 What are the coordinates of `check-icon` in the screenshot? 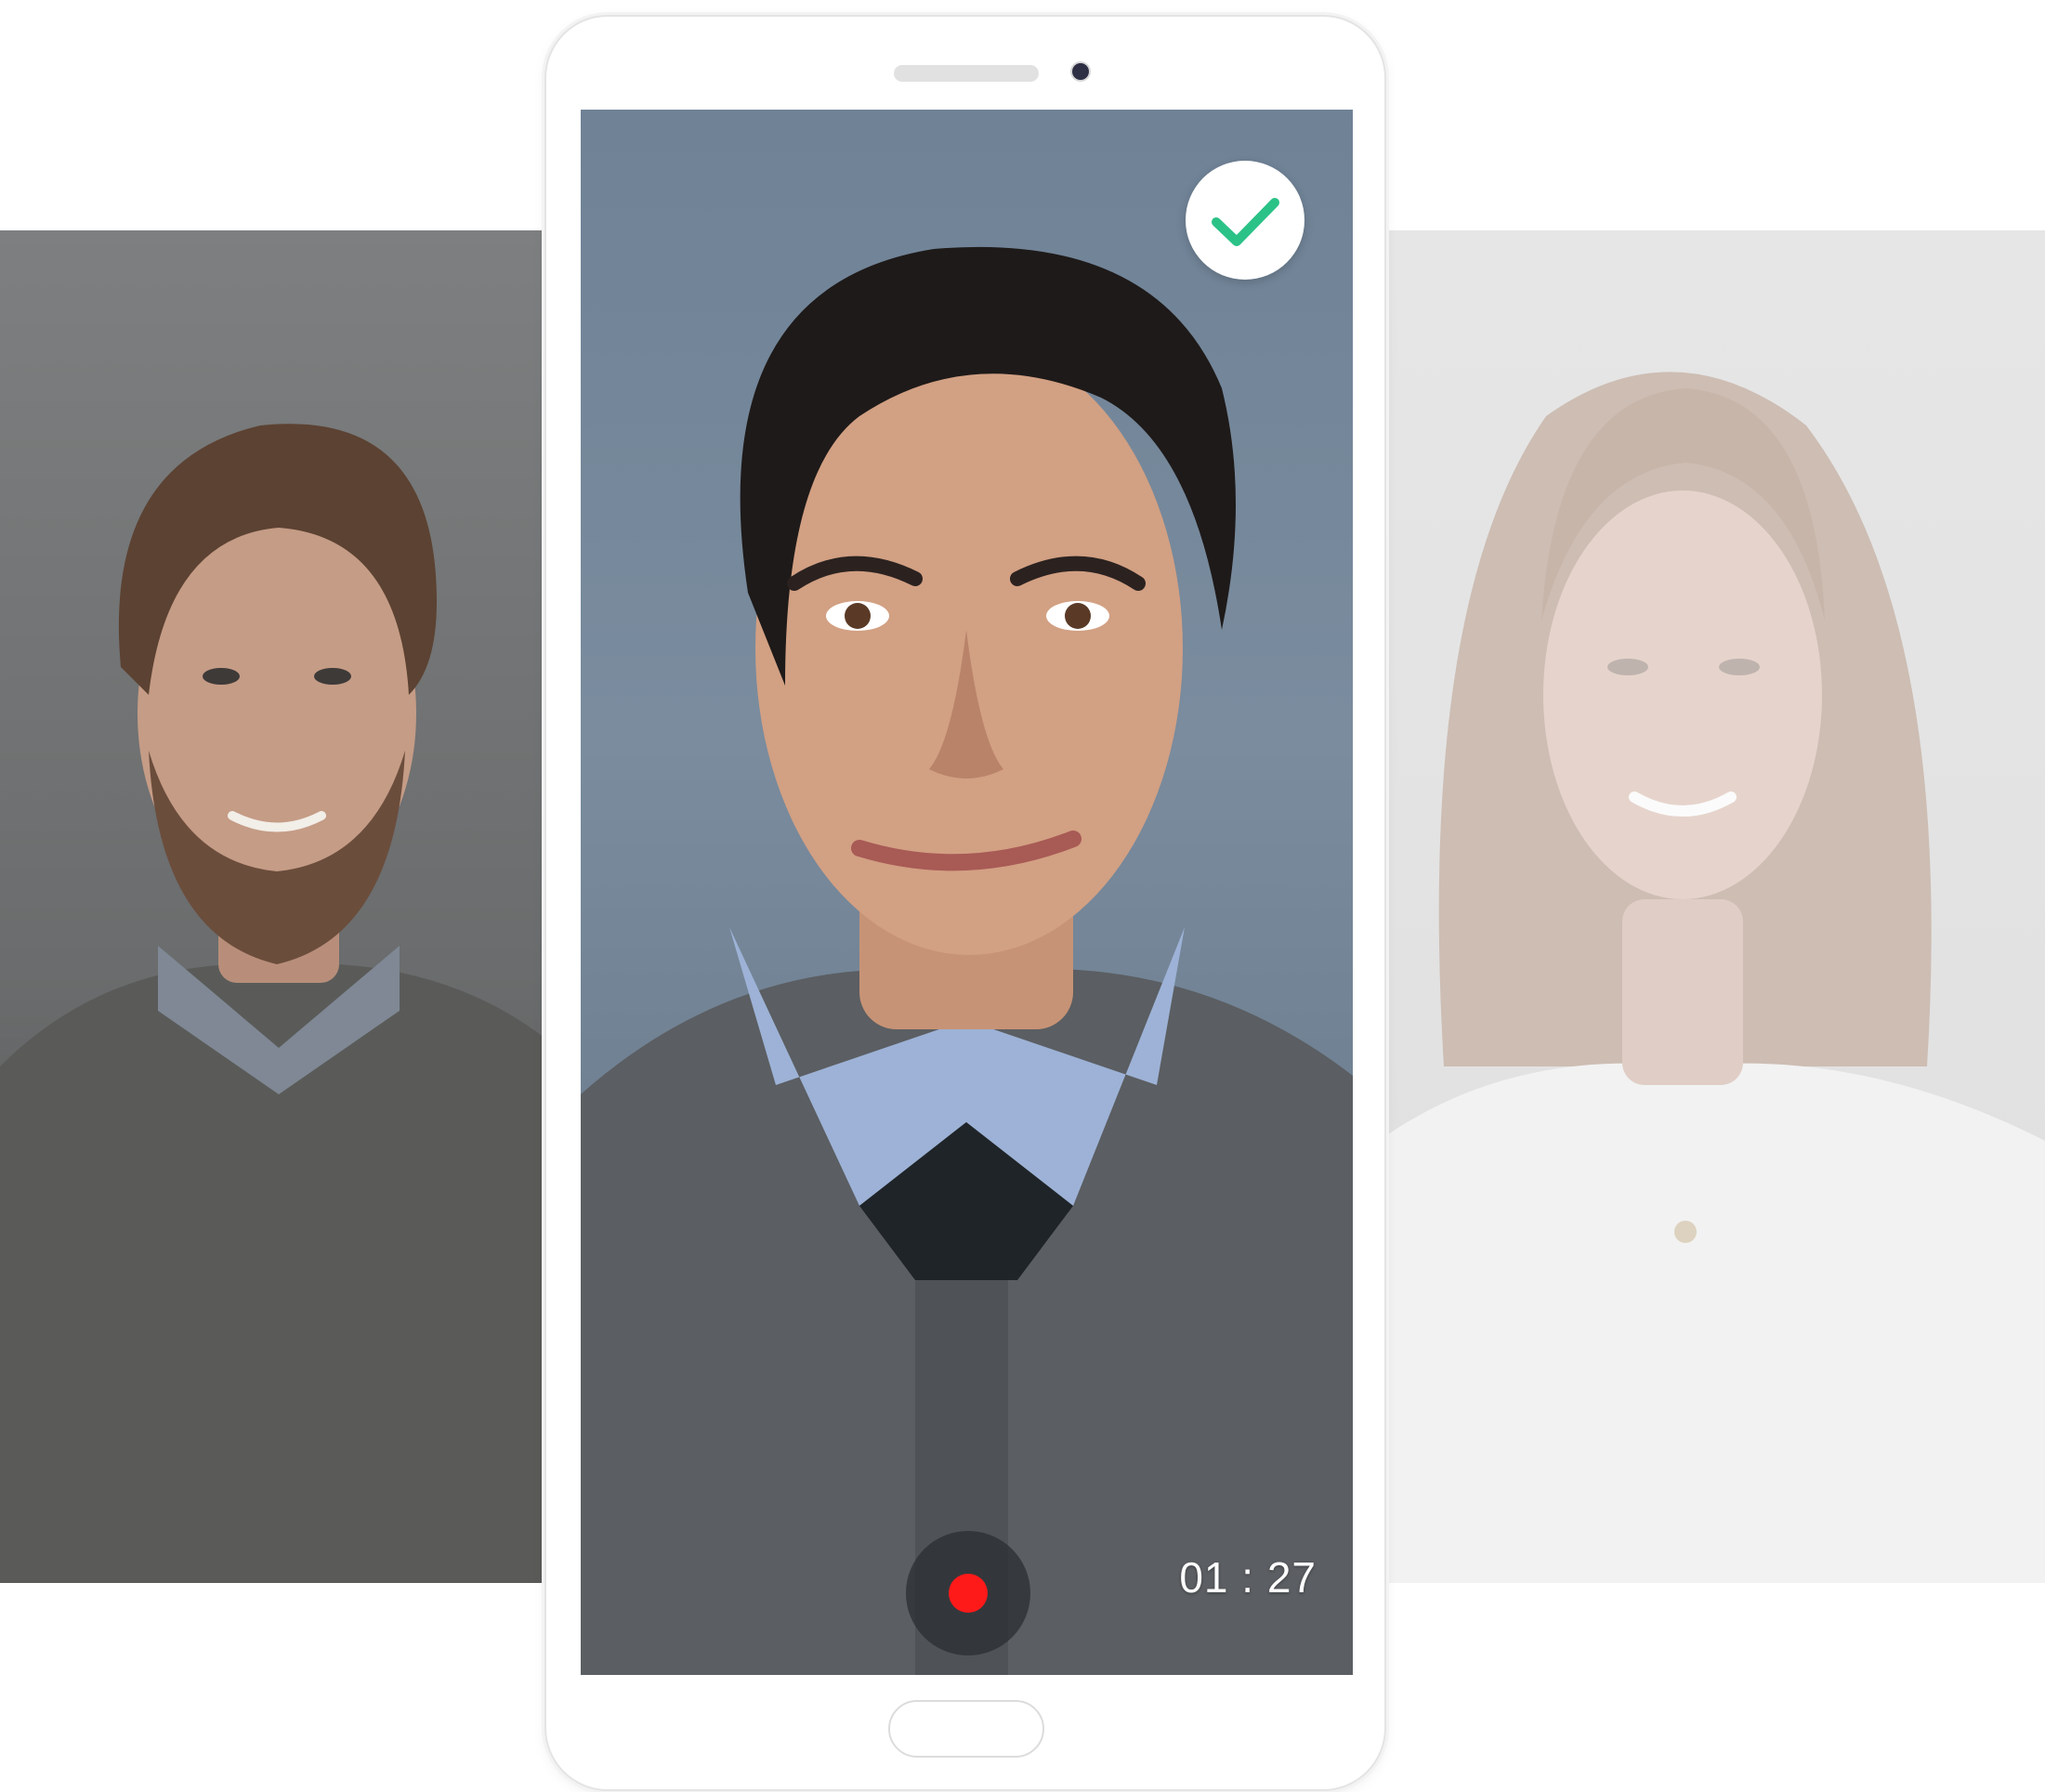 It's located at (1245, 222).